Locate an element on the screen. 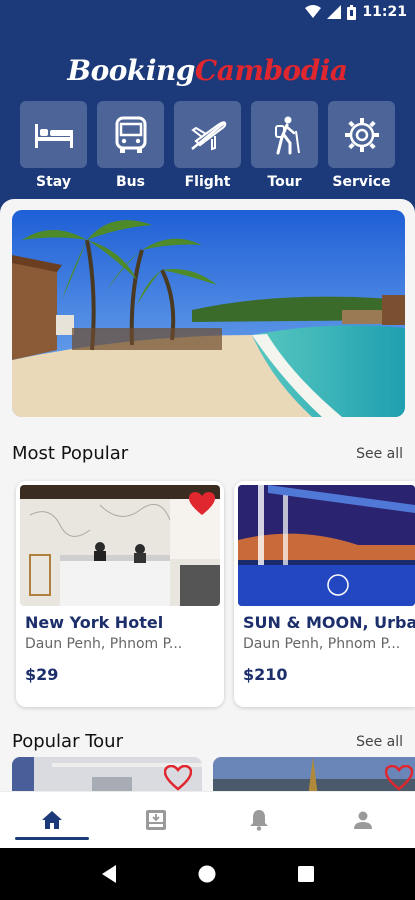 The width and height of the screenshot is (415, 900). hotel-price: $29 is located at coordinates (42, 674).